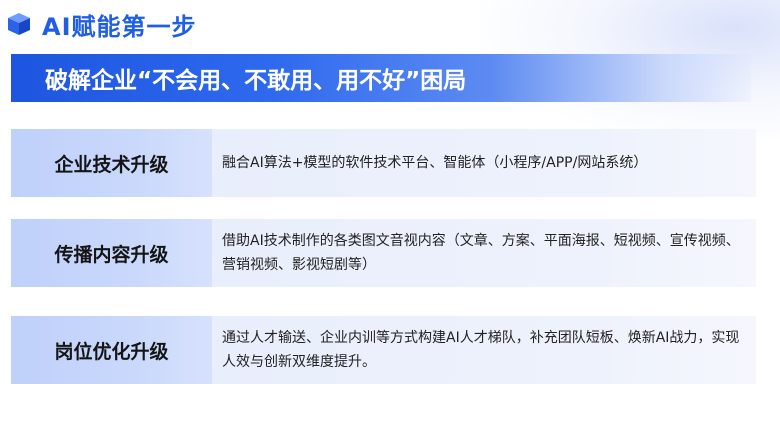 The height and width of the screenshot is (429, 780). Describe the element at coordinates (111, 350) in the screenshot. I see `row-label: 岗位优化升级` at that location.